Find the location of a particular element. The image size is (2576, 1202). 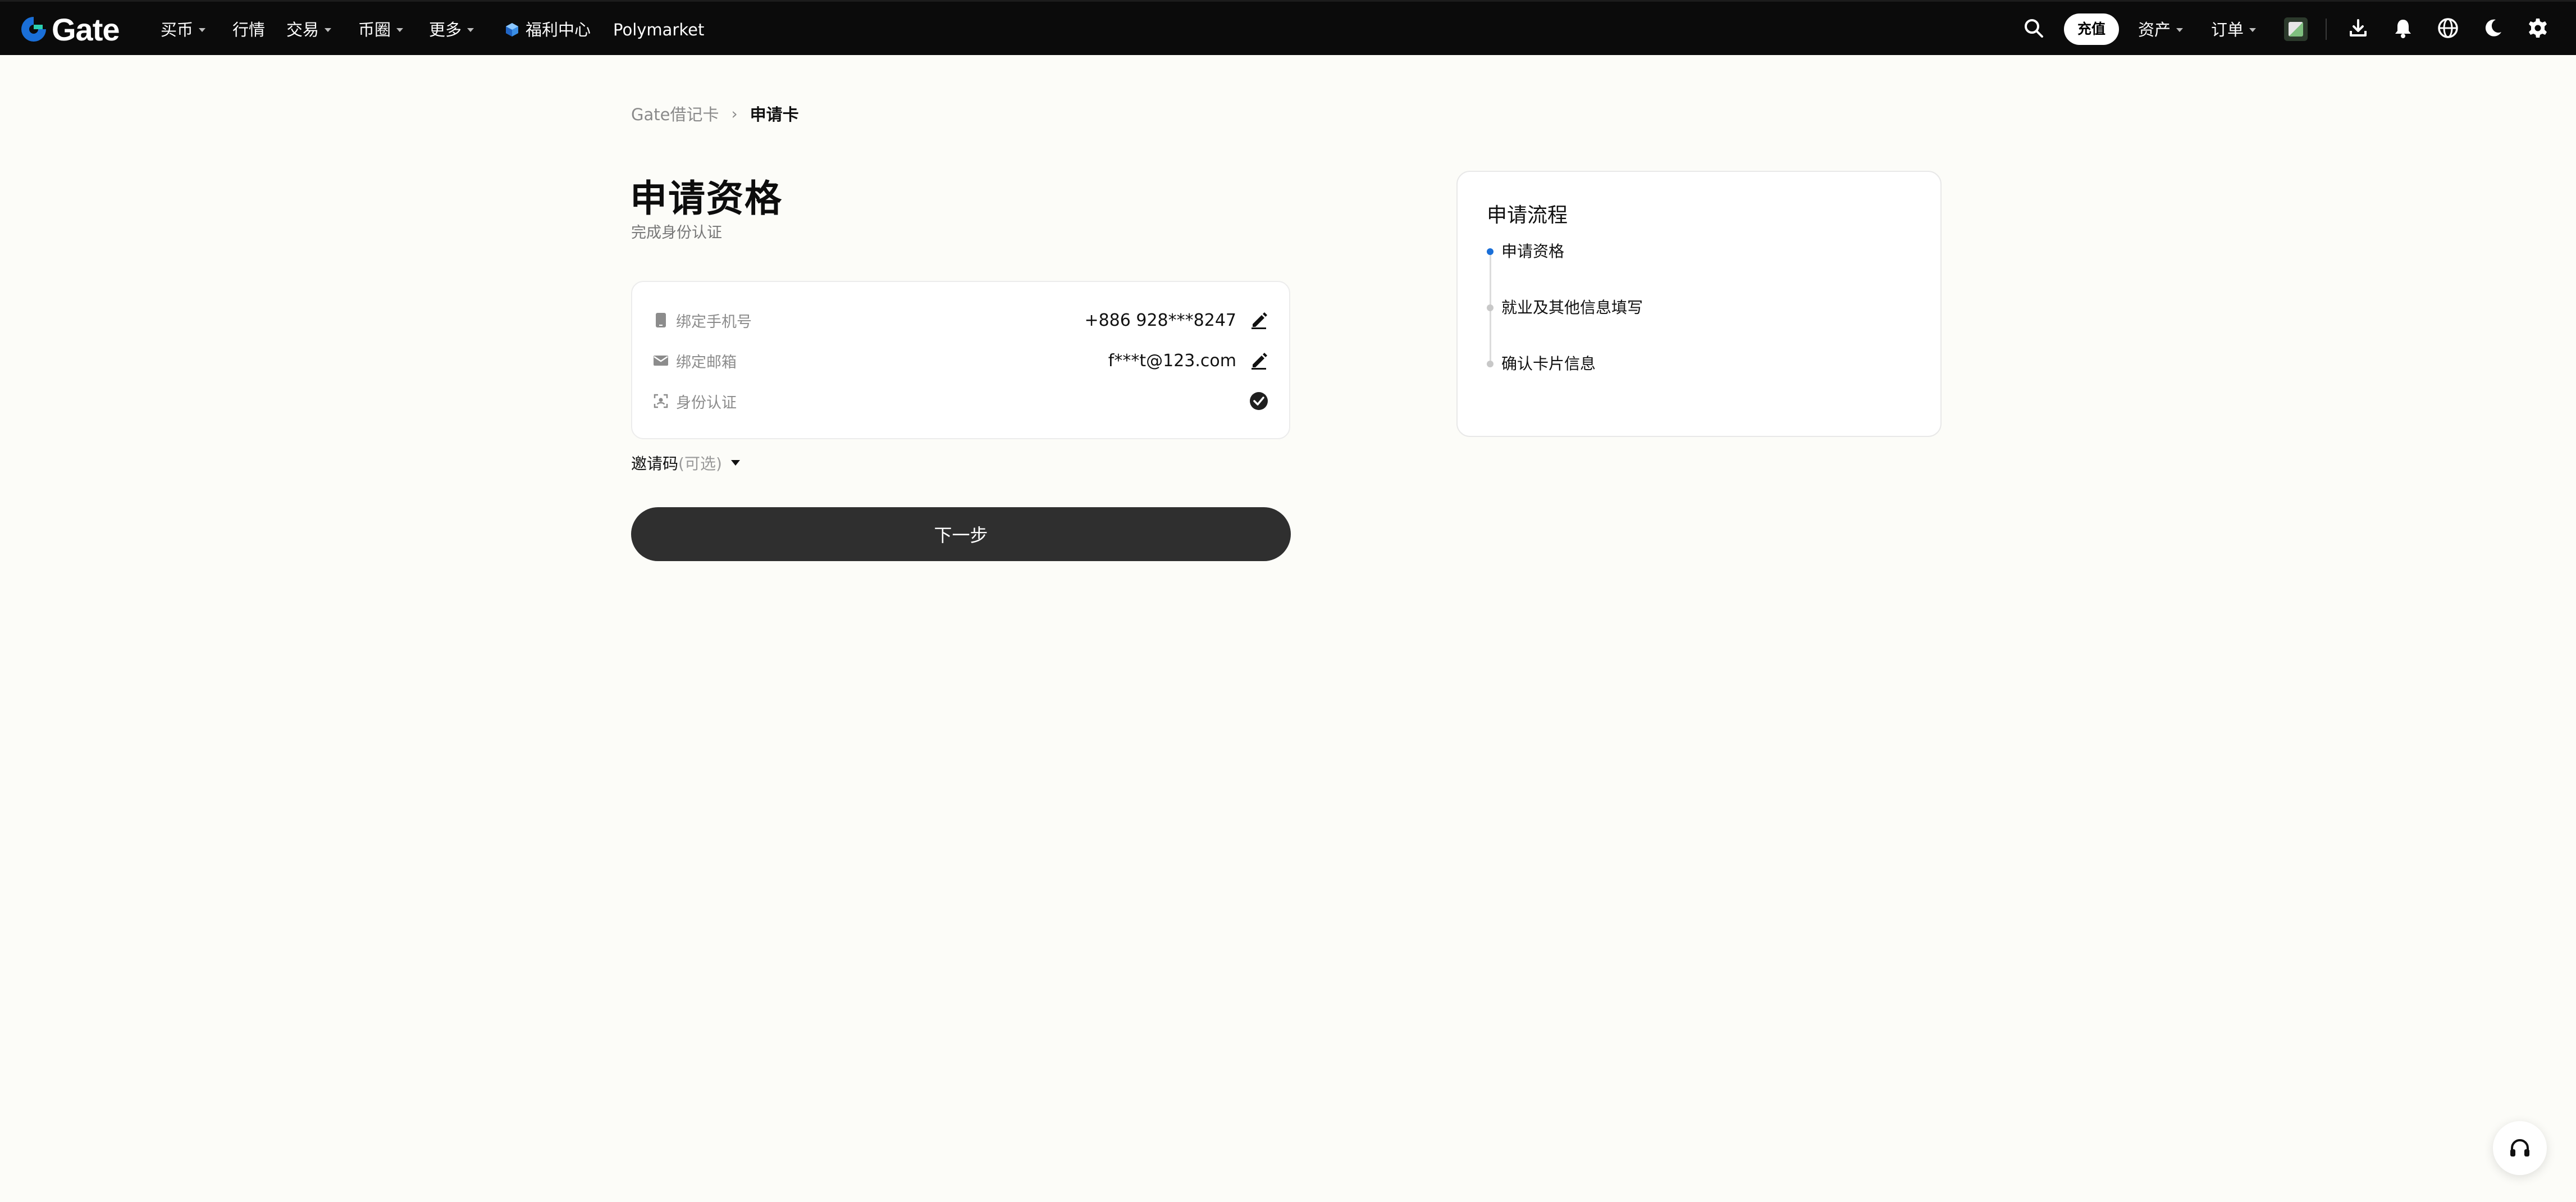

avatar is located at coordinates (2296, 29).